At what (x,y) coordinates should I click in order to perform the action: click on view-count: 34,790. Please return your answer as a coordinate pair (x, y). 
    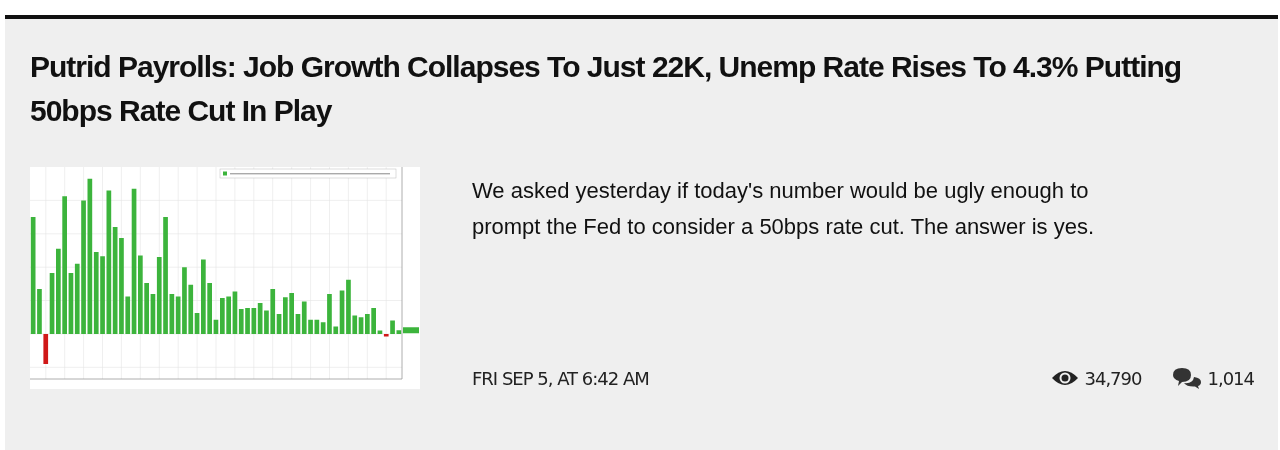
    Looking at the image, I should click on (1113, 378).